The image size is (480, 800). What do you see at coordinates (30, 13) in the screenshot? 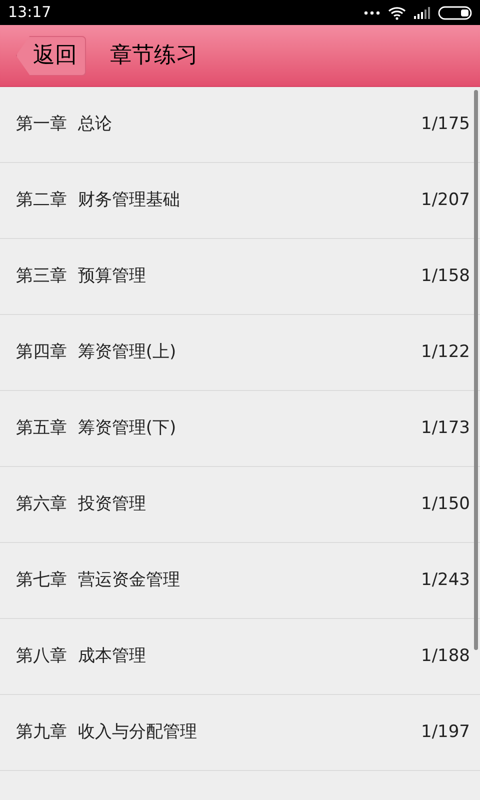
I see `clock: 13:17` at bounding box center [30, 13].